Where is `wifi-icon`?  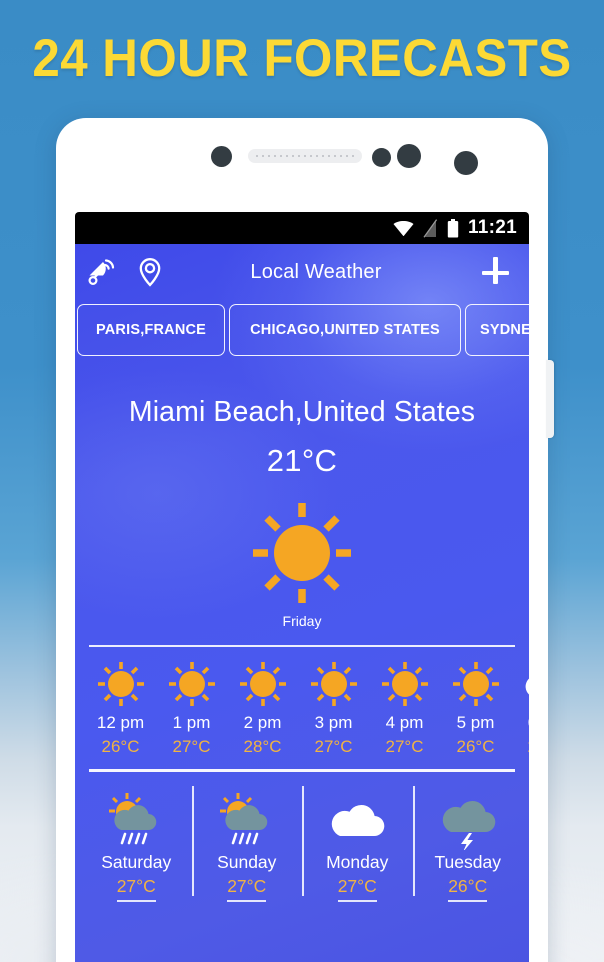
wifi-icon is located at coordinates (403, 228).